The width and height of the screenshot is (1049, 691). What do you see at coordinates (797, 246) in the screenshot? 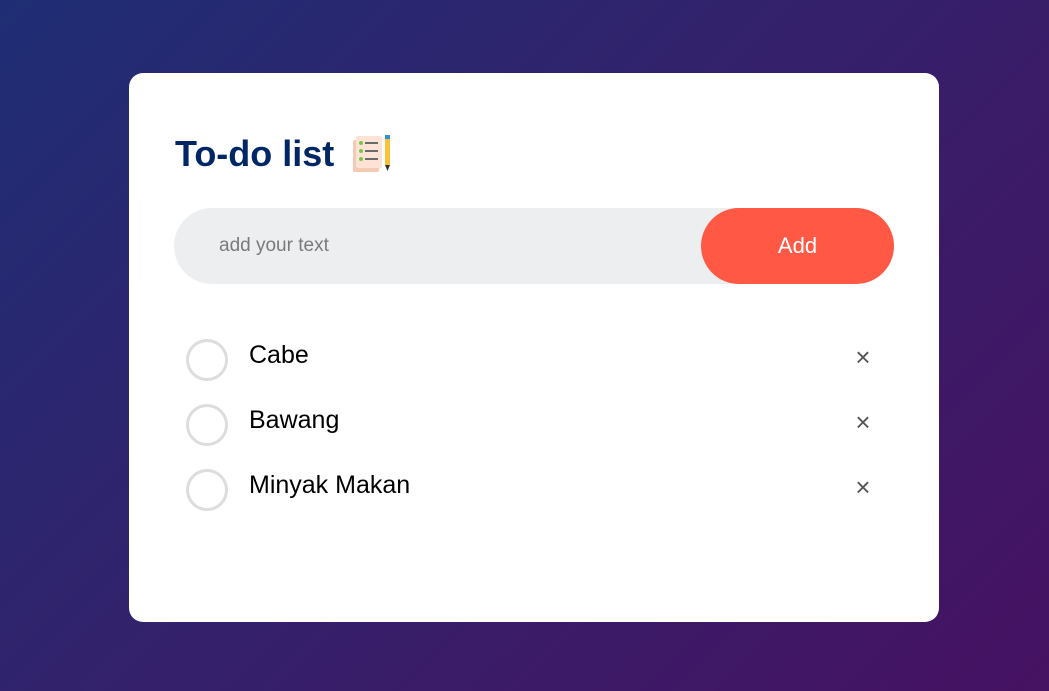
I see `add-button: Add` at bounding box center [797, 246].